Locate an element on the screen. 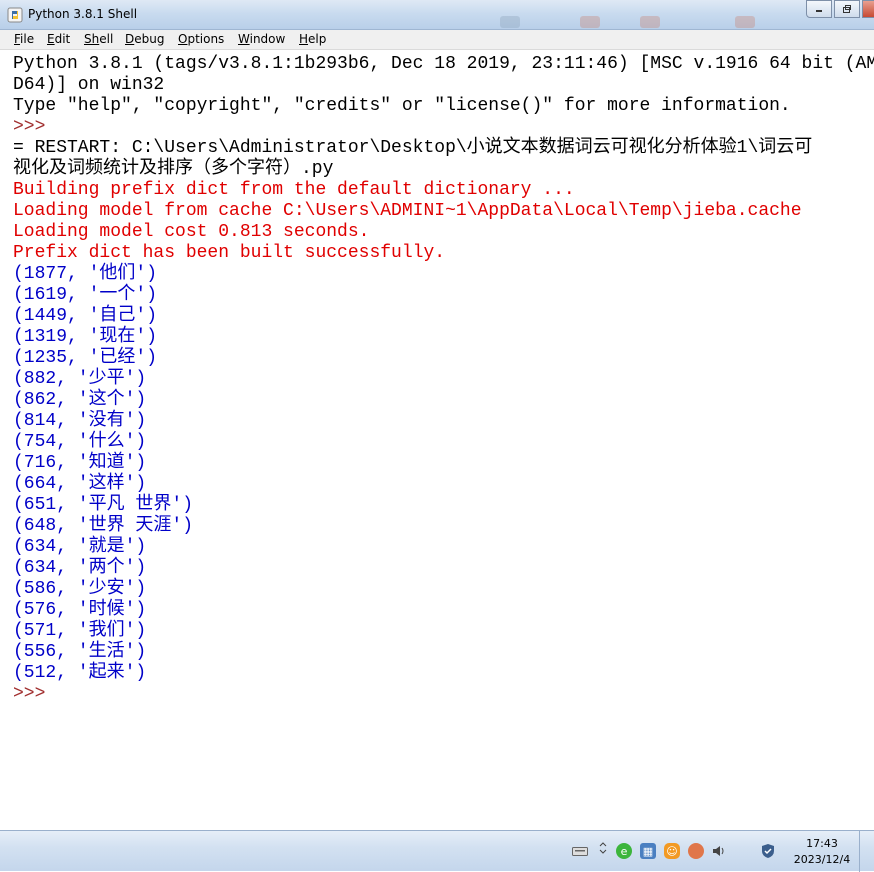  window-controls is located at coordinates (840, 10).